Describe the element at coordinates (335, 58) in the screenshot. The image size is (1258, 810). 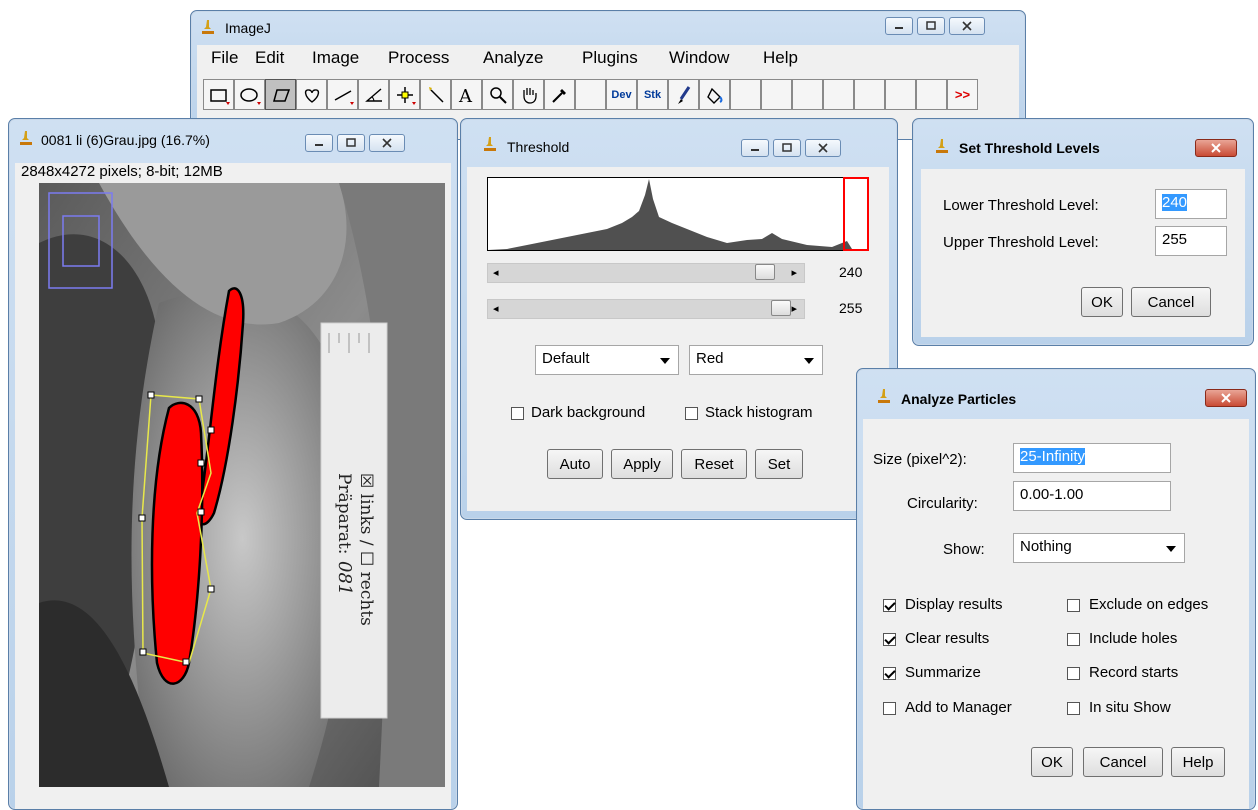
I see `menu-image: Image` at that location.